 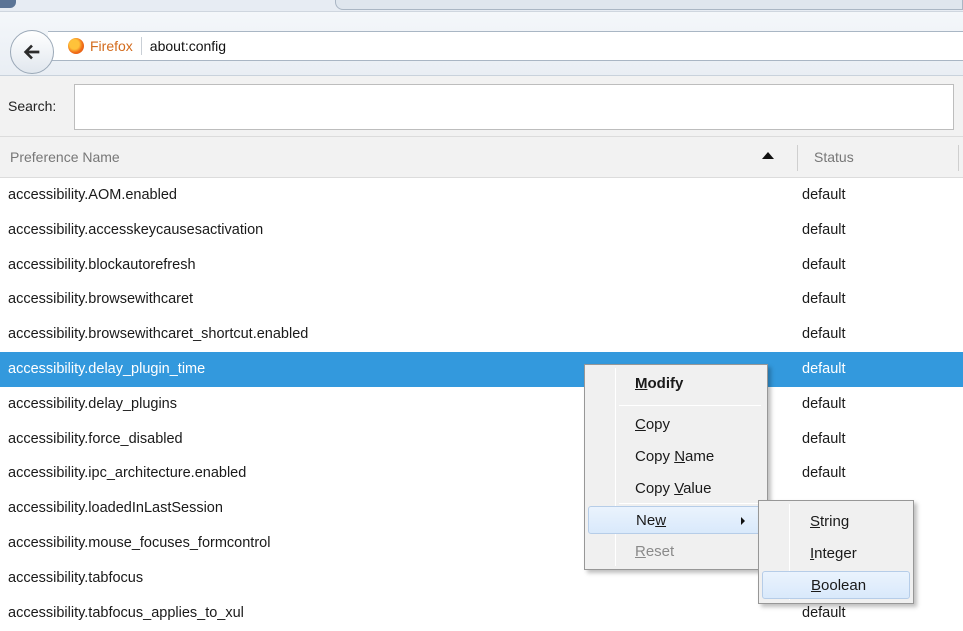 I want to click on preference-name: accessibility.force_disabled, so click(x=95, y=438).